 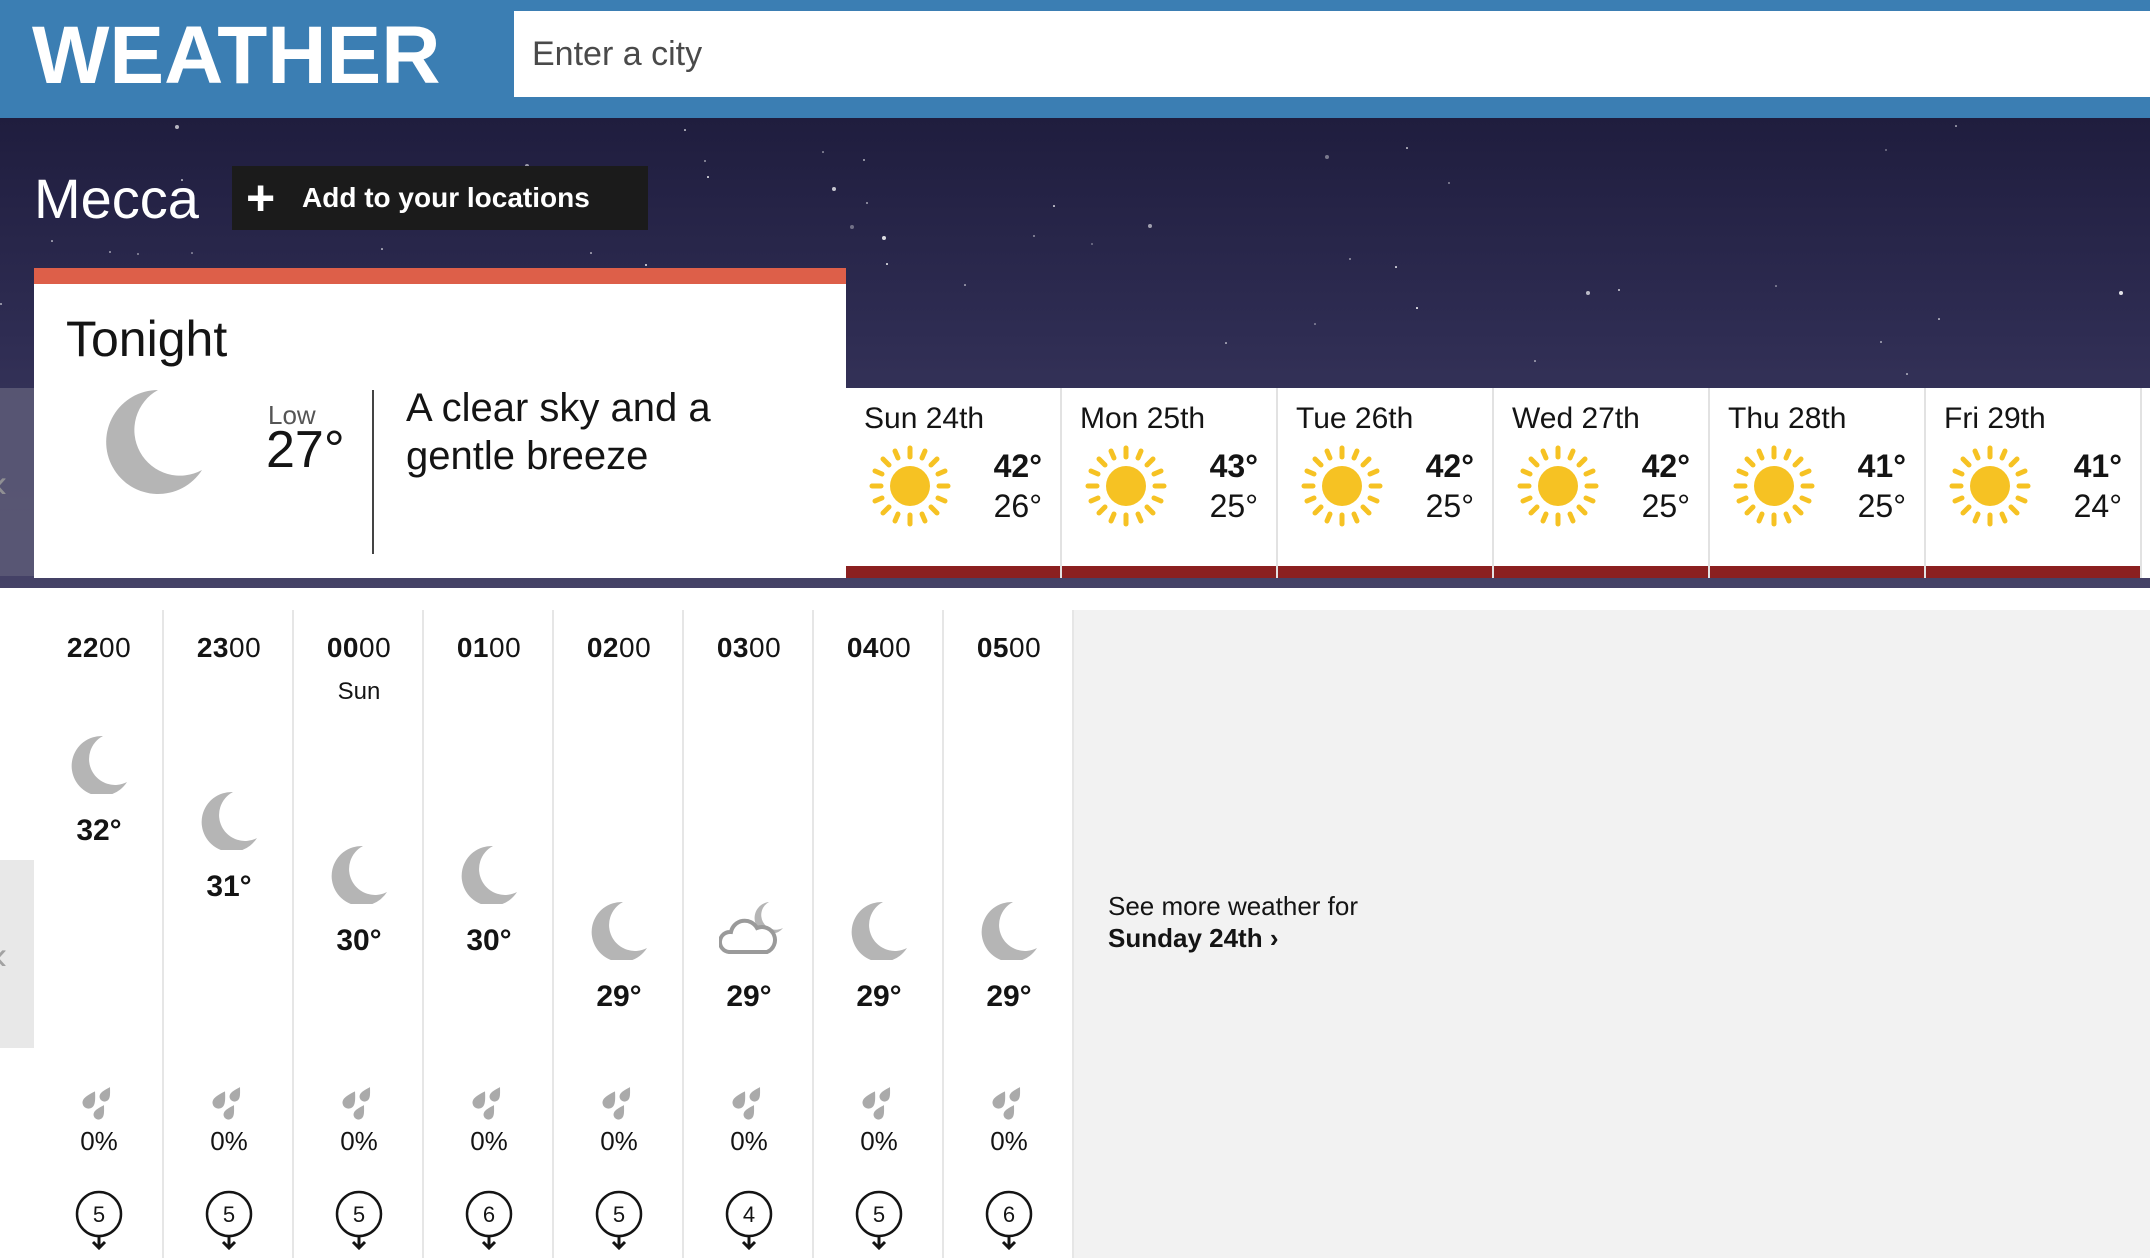 I want to click on hour-column: 0000 Sun 30° 0% 5, so click(x=359, y=934).